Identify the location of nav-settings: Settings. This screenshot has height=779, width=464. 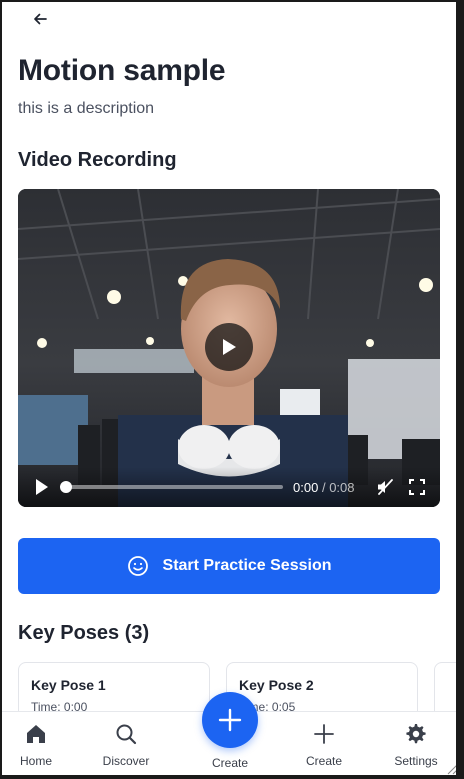
(416, 745).